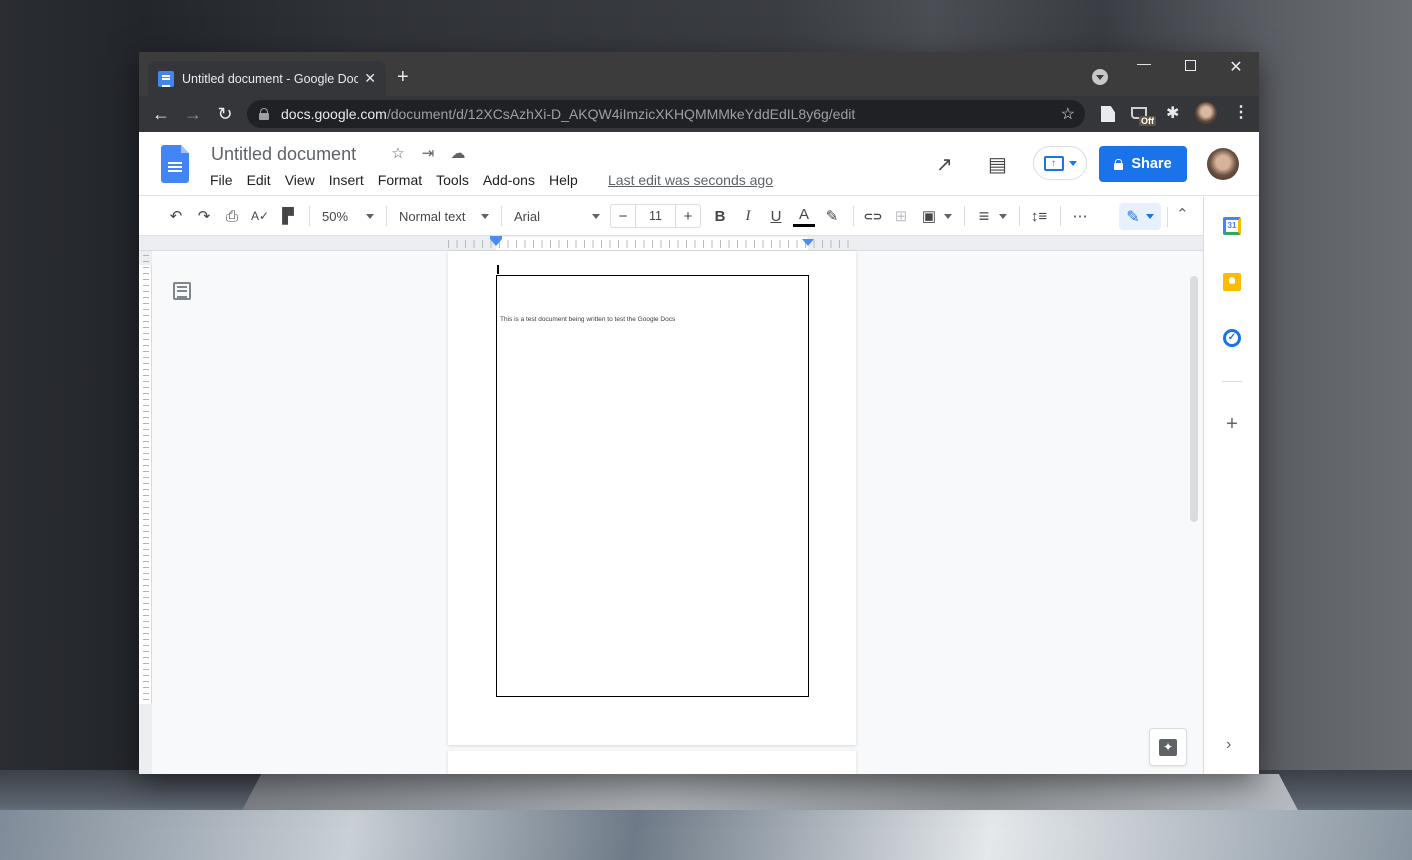 The image size is (1412, 860). I want to click on extensions-puzzle-icon: ✱, so click(1172, 113).